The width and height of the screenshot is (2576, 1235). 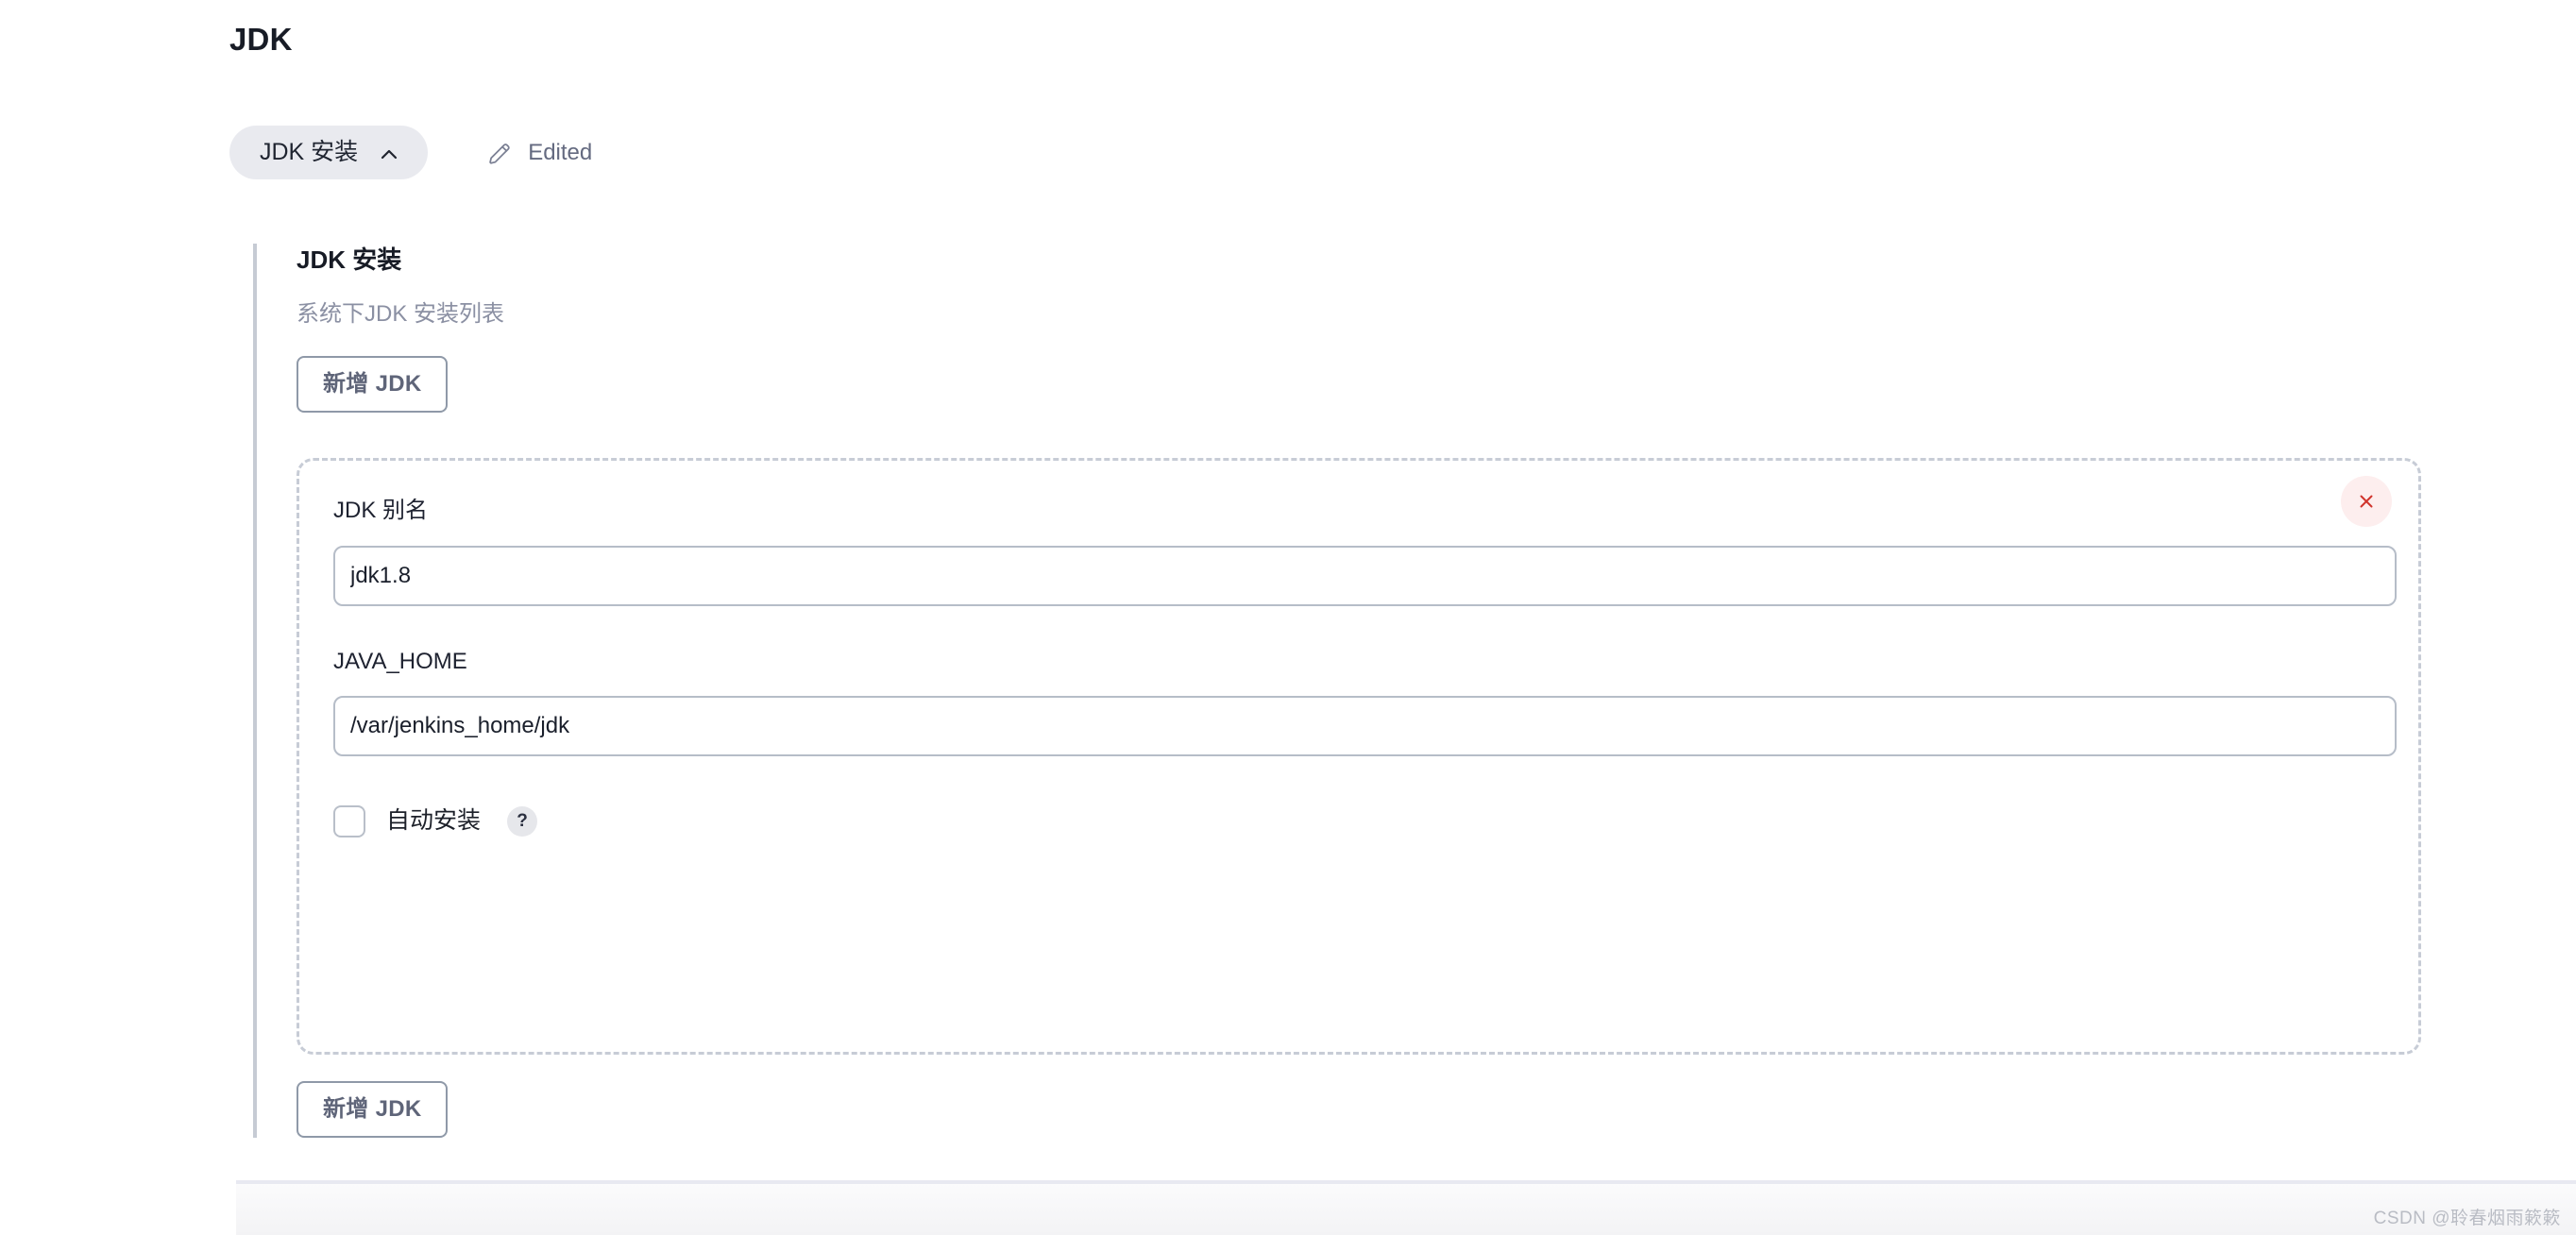 I want to click on section-toggle-jdk-install: JDK 安装, so click(x=329, y=153).